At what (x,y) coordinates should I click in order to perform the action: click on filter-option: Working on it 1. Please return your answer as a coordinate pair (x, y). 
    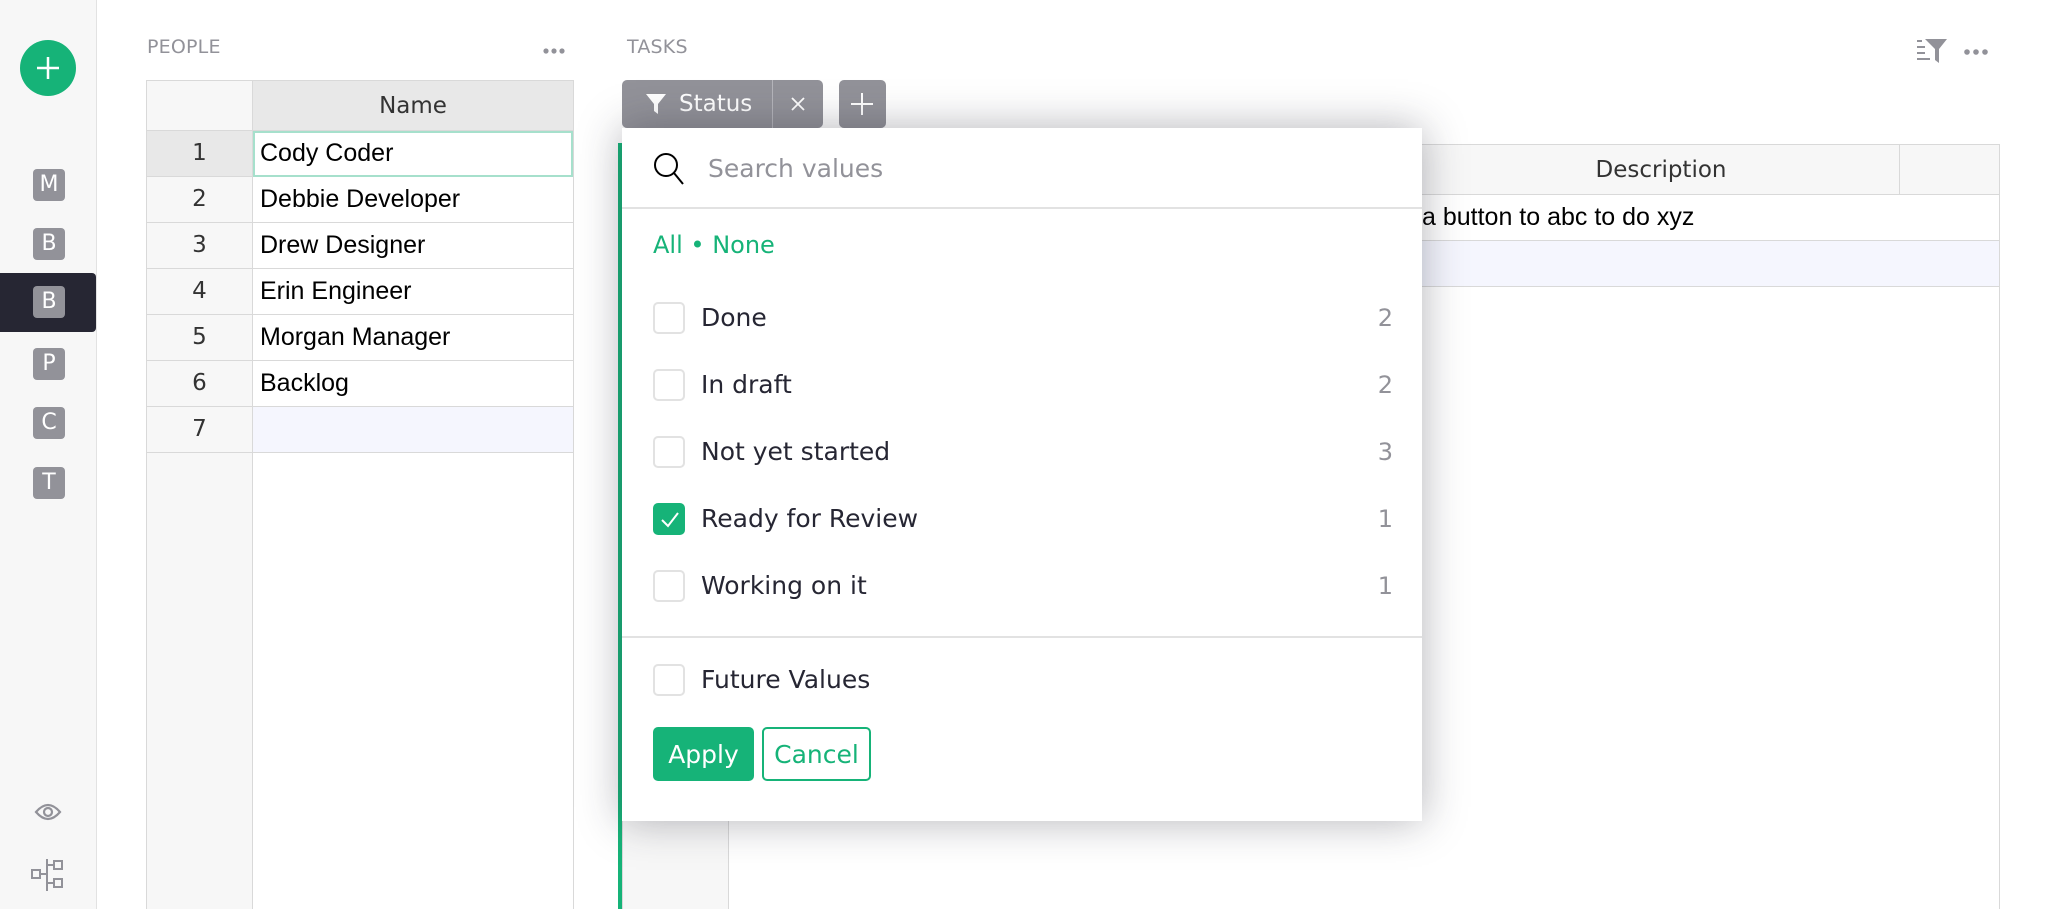
    Looking at the image, I should click on (1023, 586).